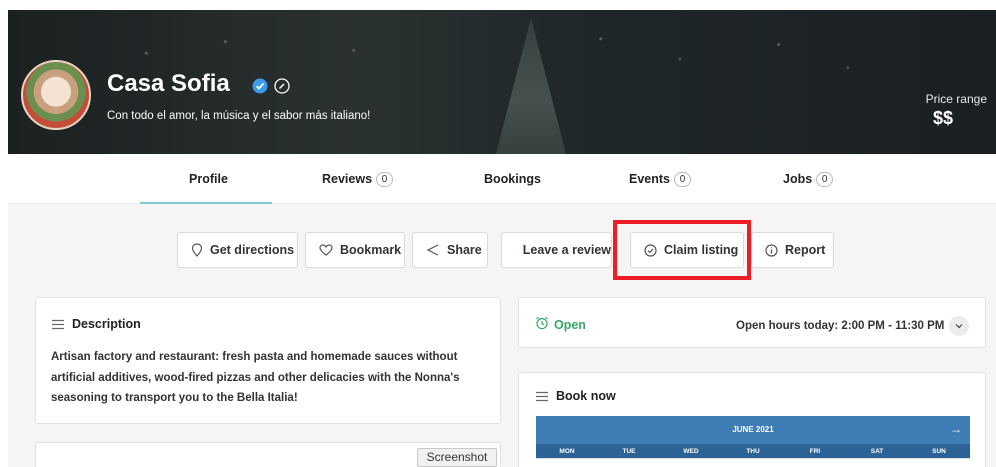 The height and width of the screenshot is (467, 996). I want to click on share-button: Share, so click(450, 250).